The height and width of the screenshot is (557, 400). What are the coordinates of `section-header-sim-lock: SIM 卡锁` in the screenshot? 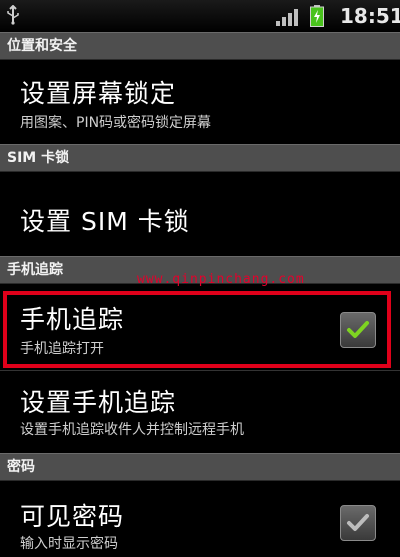 It's located at (200, 158).